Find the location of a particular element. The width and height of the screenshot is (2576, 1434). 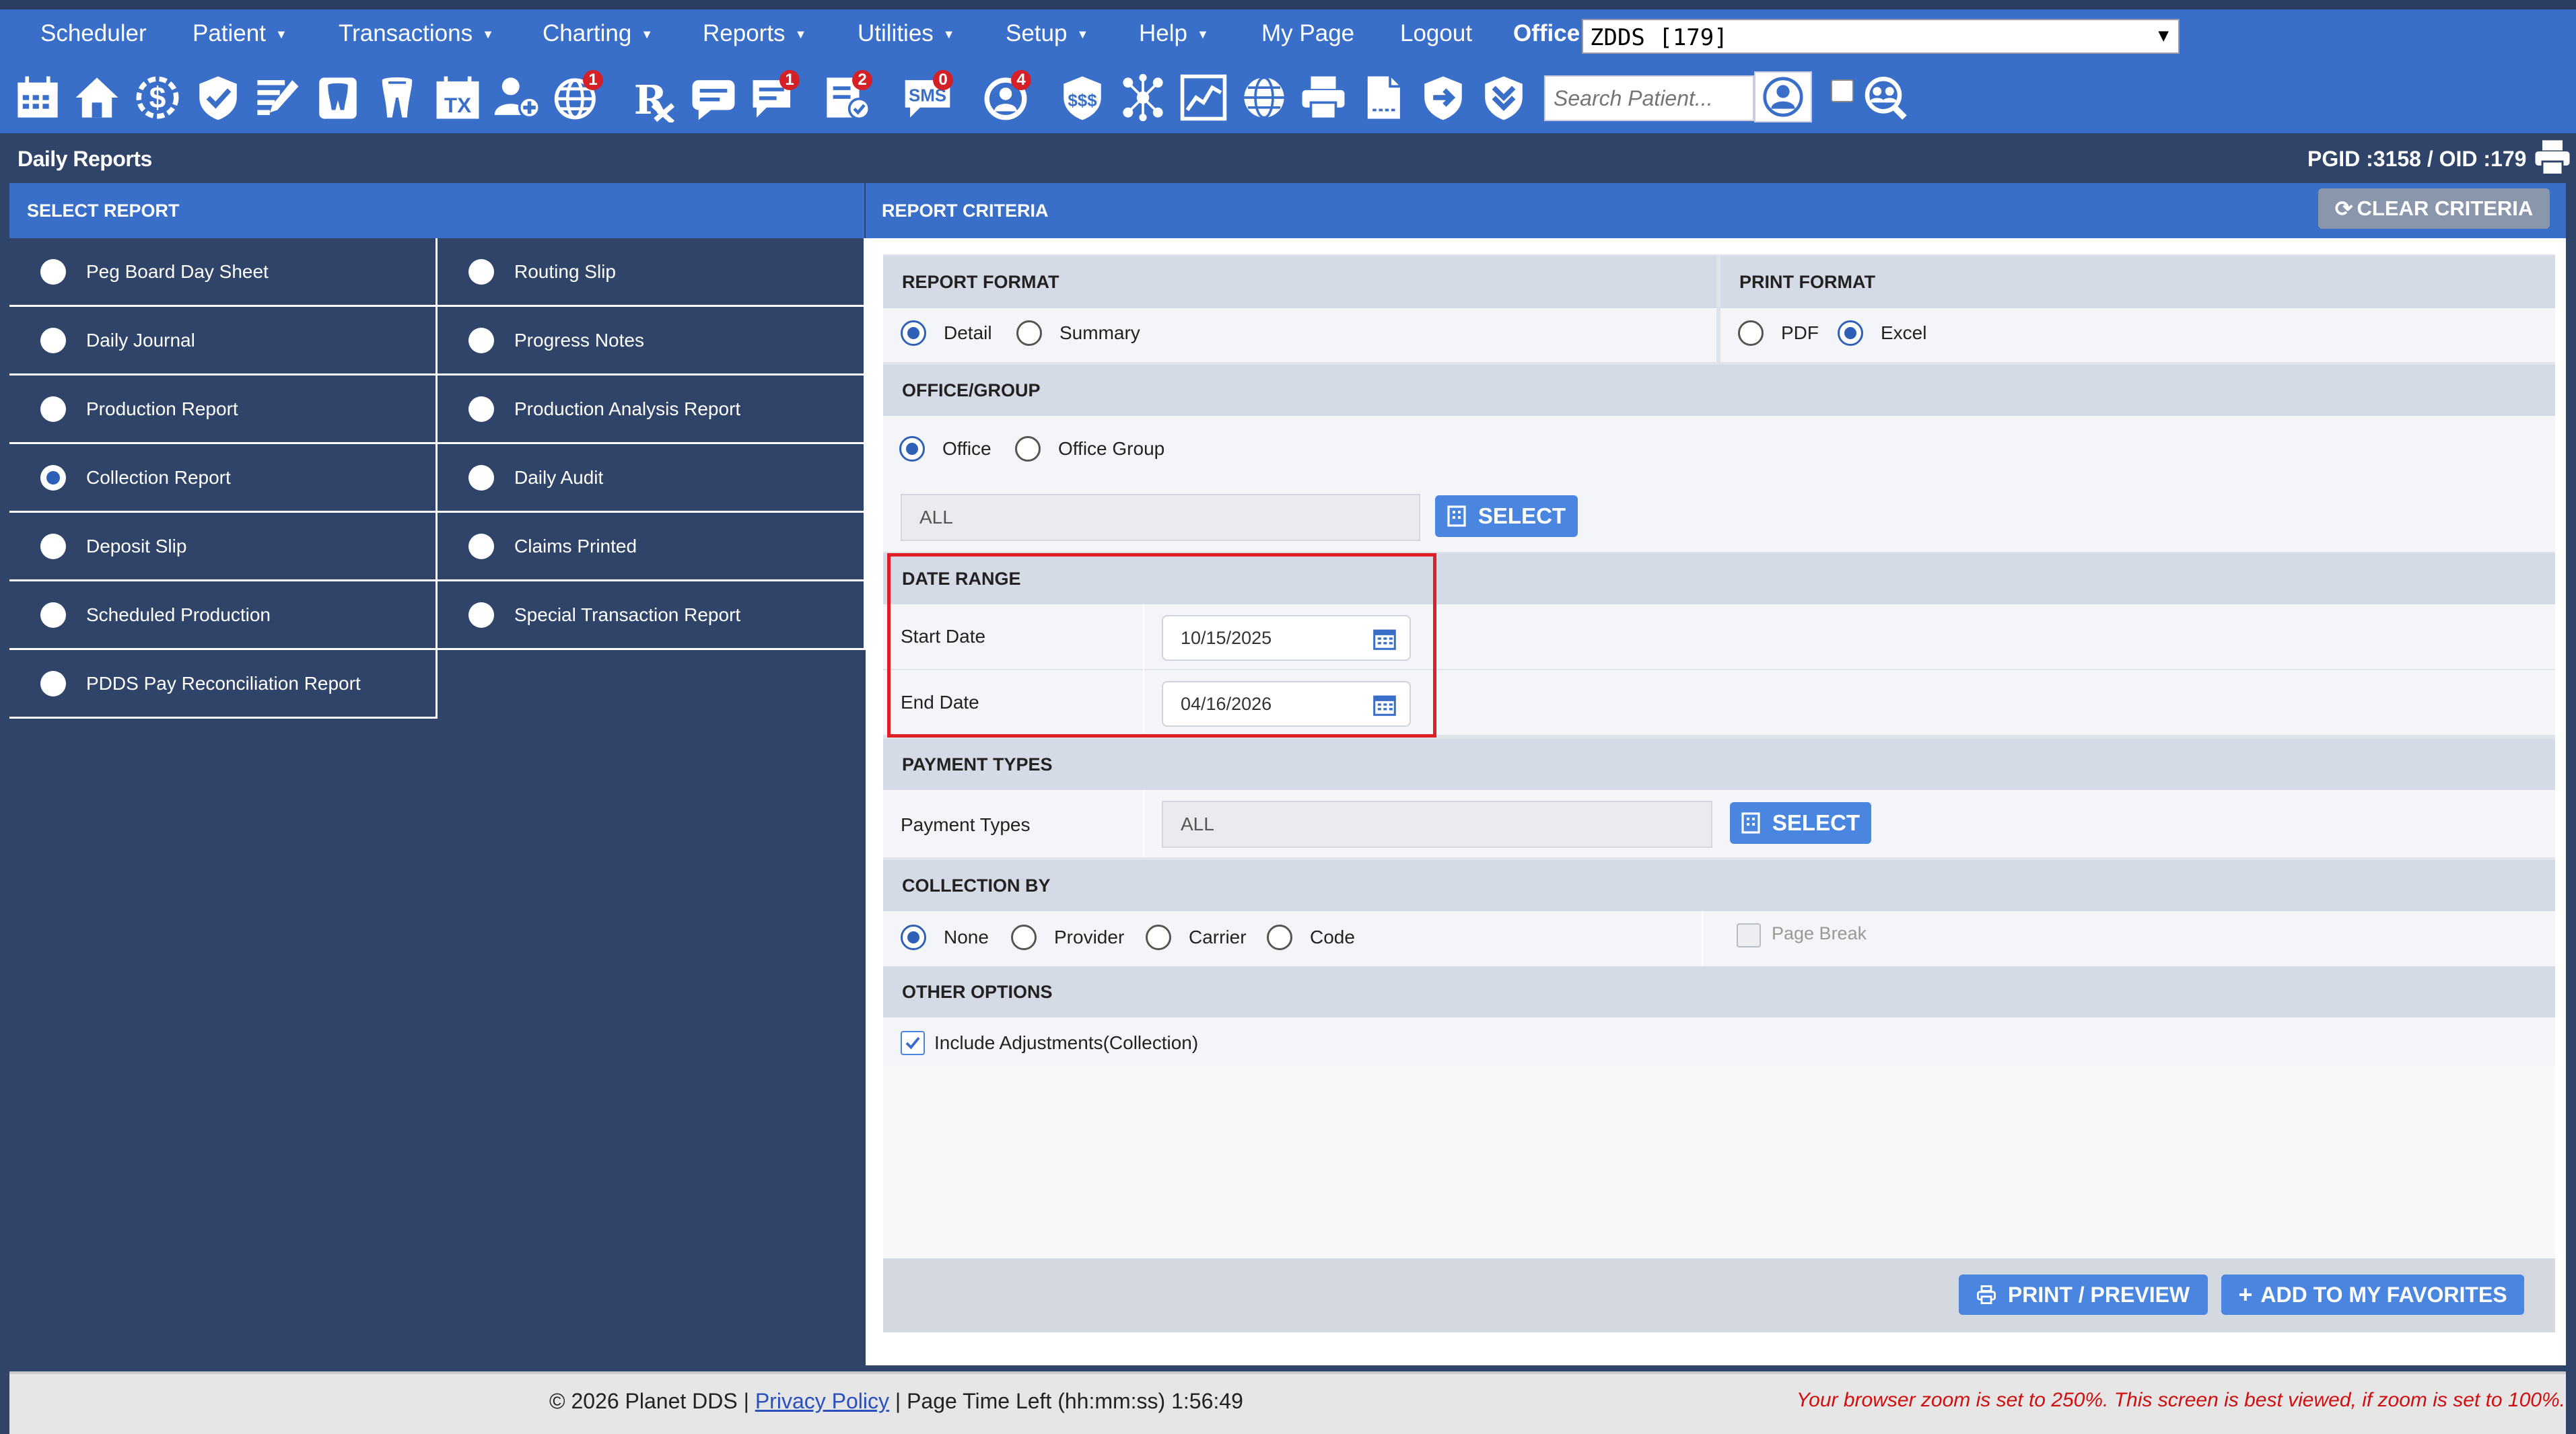

payment-types-select-button: SELECT is located at coordinates (1800, 823).